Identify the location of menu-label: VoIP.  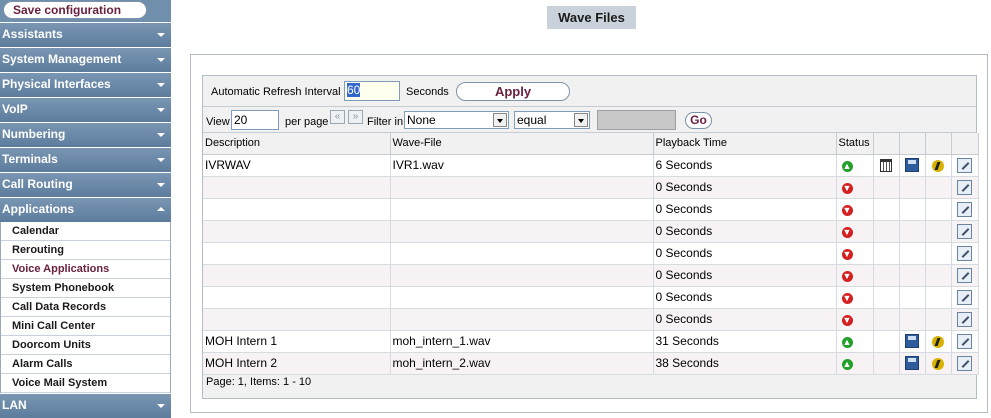
(15, 109).